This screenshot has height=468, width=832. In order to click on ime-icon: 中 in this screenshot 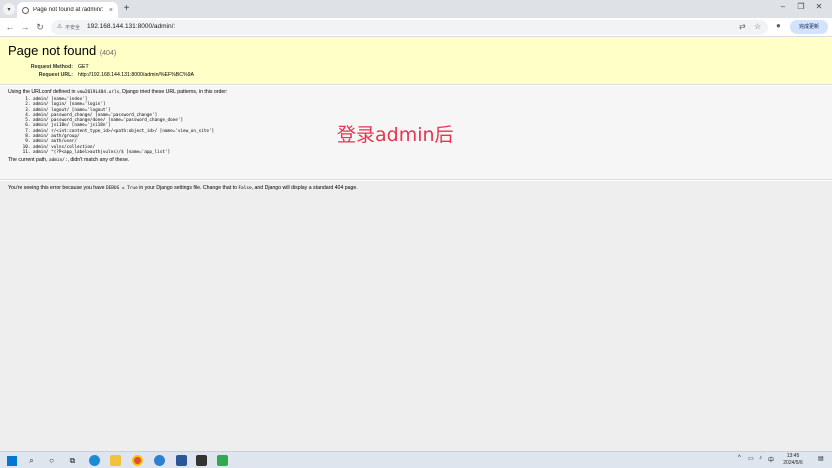, I will do `click(771, 459)`.